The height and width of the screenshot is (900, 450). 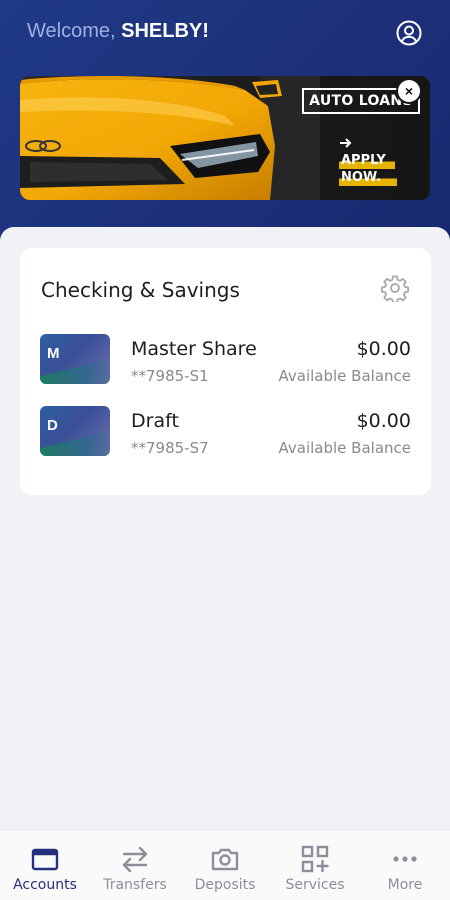 What do you see at coordinates (315, 859) in the screenshot?
I see `grid-plus-icon` at bounding box center [315, 859].